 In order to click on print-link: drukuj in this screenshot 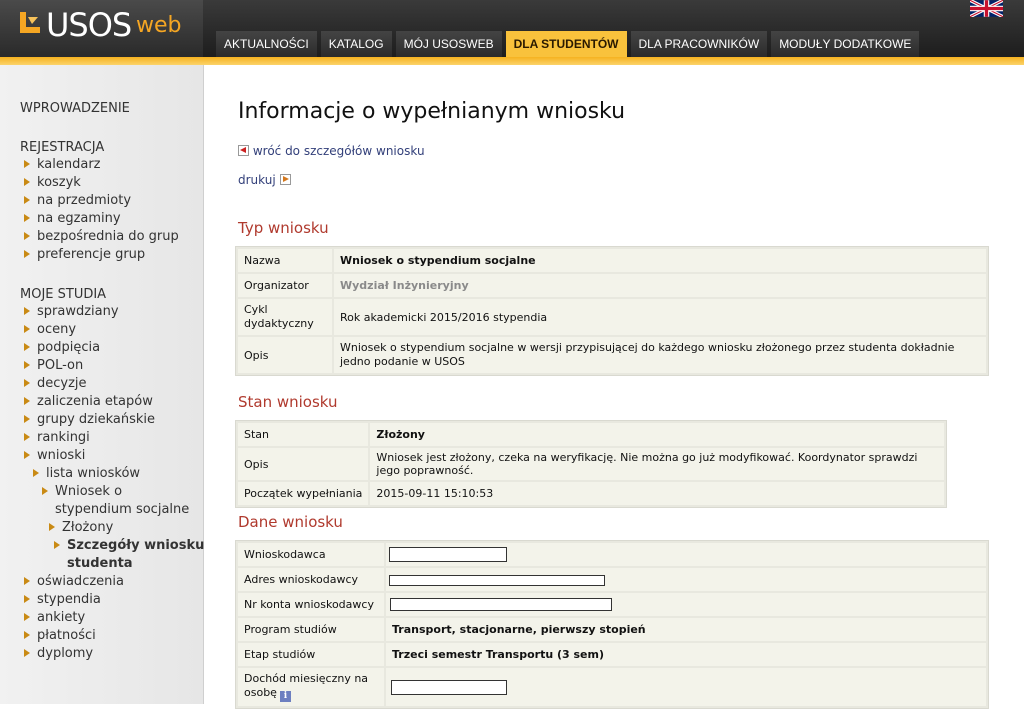, I will do `click(264, 180)`.